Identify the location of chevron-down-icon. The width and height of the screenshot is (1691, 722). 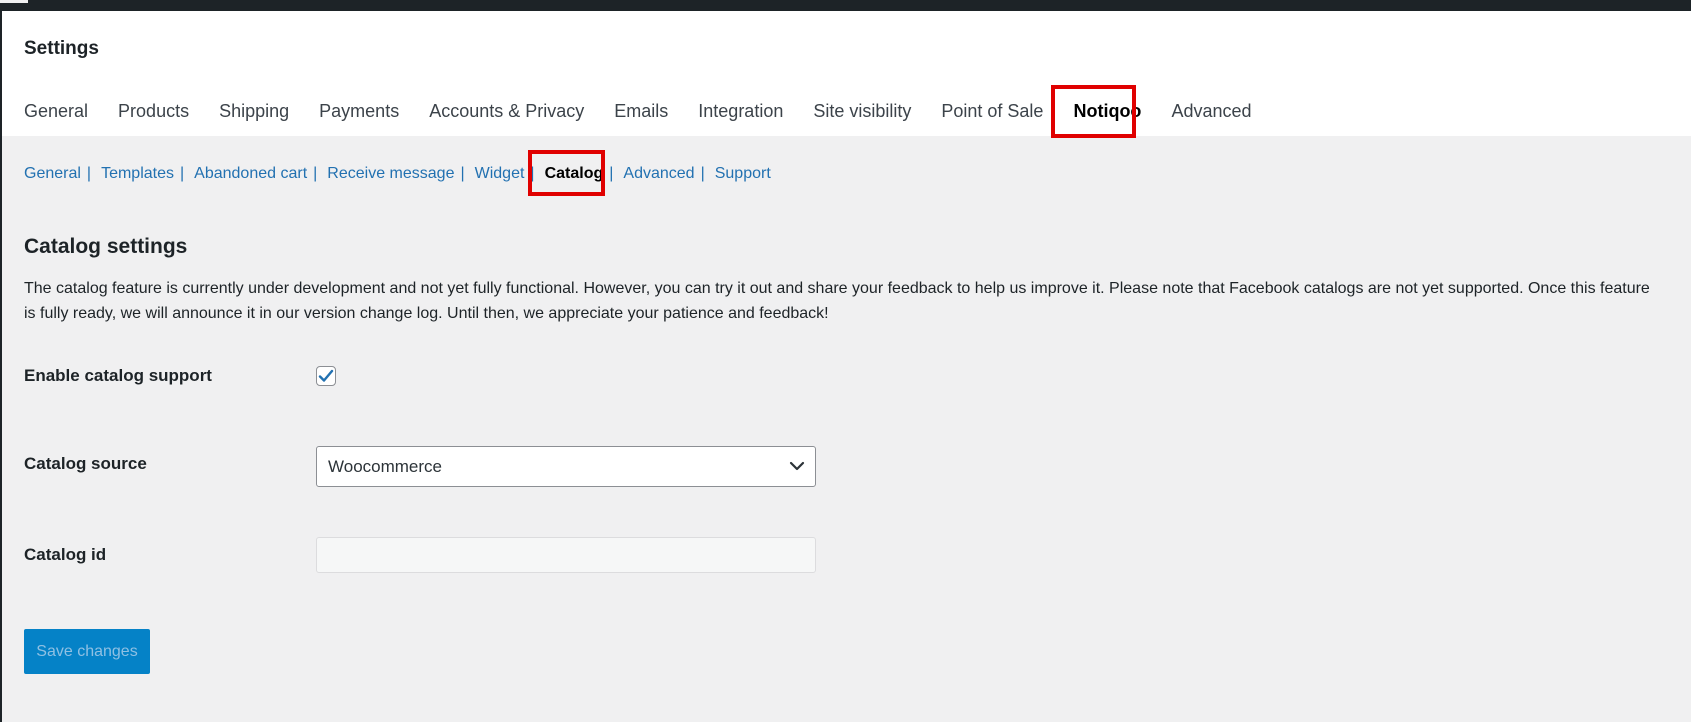
(797, 466).